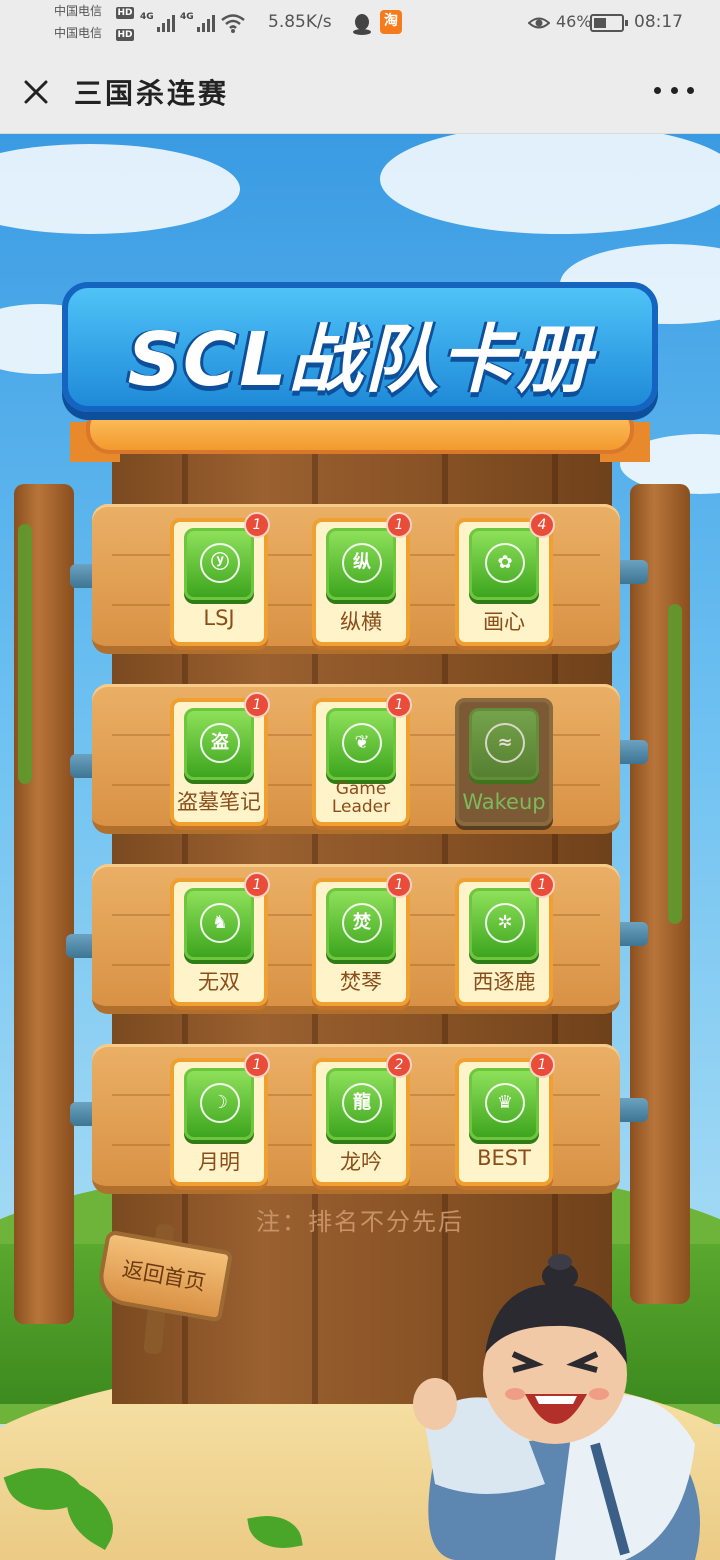 This screenshot has height=1560, width=720. Describe the element at coordinates (219, 924) in the screenshot. I see `team-logo: ♞` at that location.